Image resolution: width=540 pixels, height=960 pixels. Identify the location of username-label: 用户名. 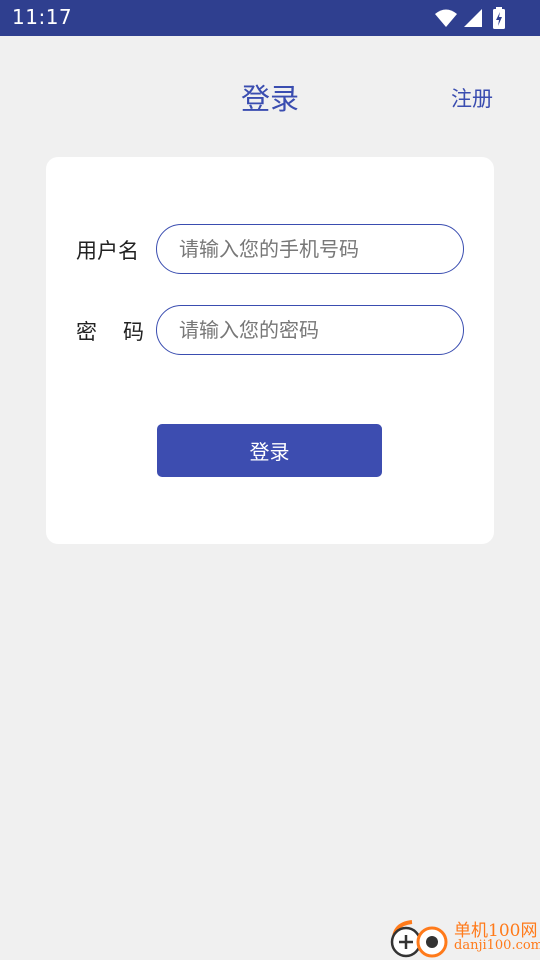
(107, 251).